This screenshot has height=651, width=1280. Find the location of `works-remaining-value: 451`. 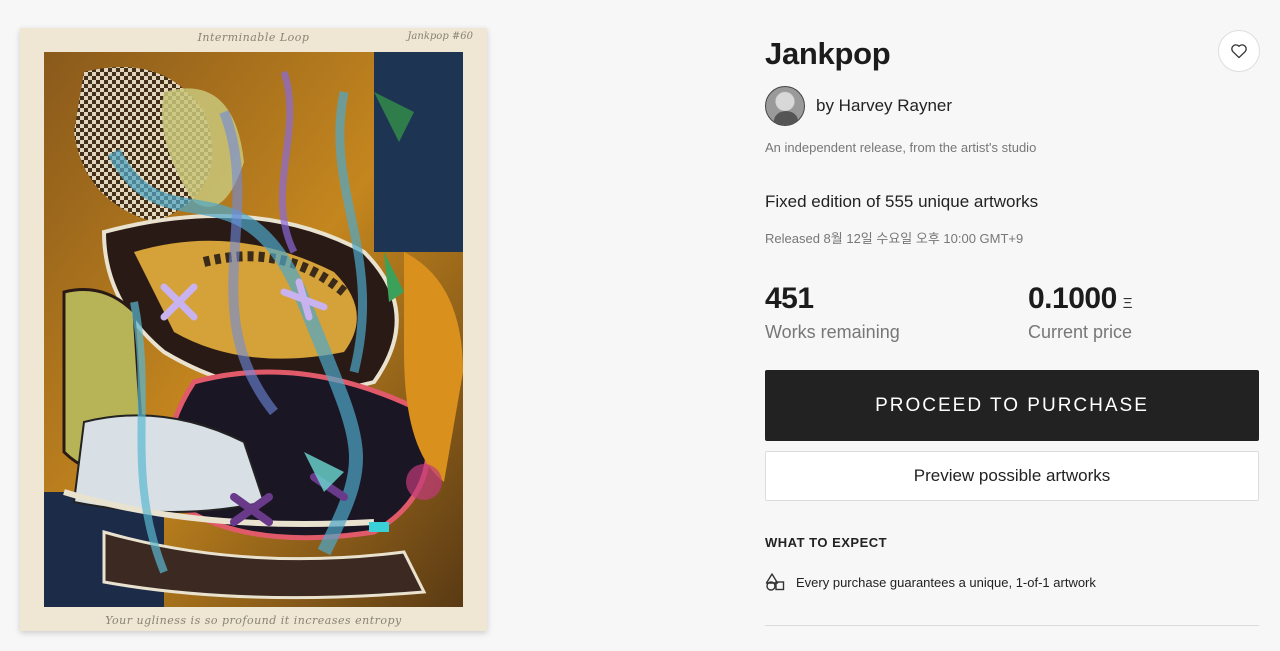

works-remaining-value: 451 is located at coordinates (789, 298).